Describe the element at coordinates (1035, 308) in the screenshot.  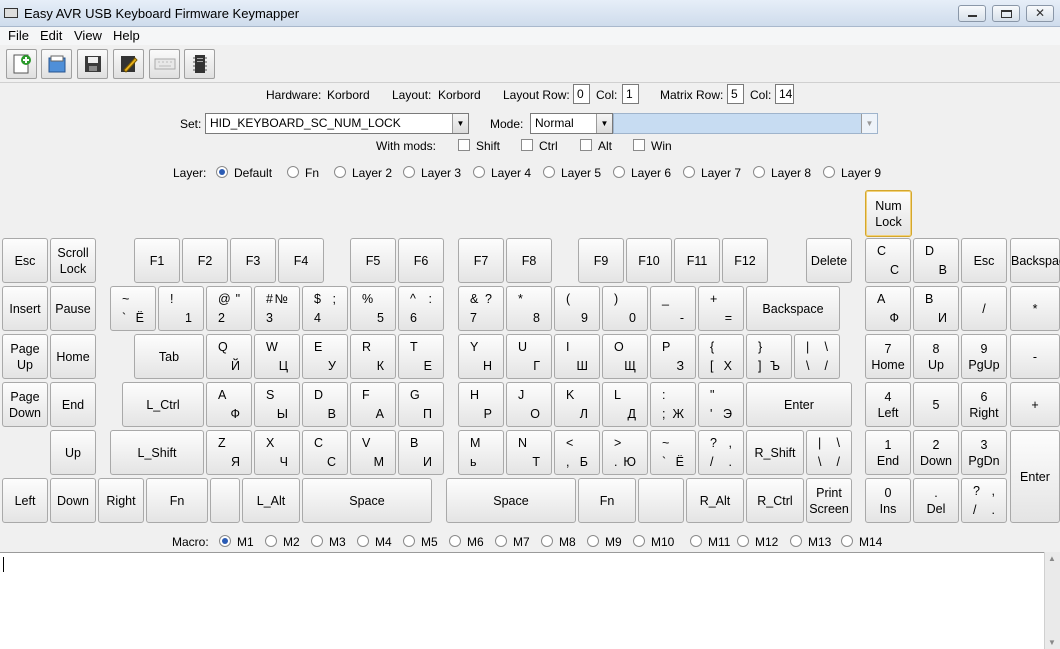
I see `key-np-star: *` at that location.